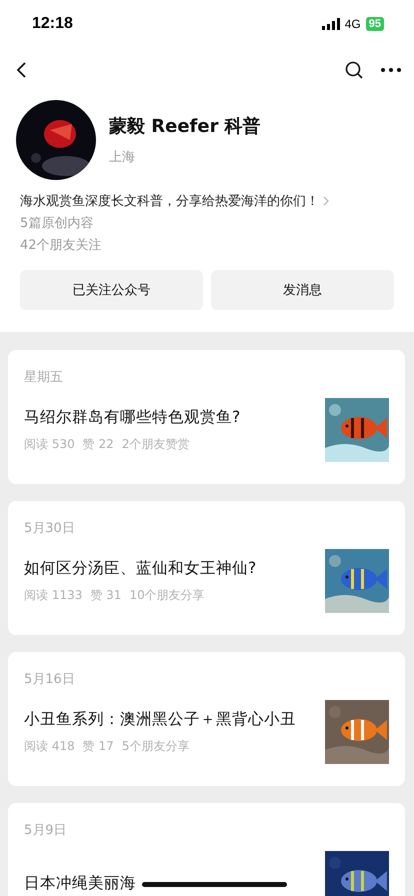 This screenshot has height=896, width=414. Describe the element at coordinates (302, 290) in the screenshot. I see `message-button: 发消息` at that location.